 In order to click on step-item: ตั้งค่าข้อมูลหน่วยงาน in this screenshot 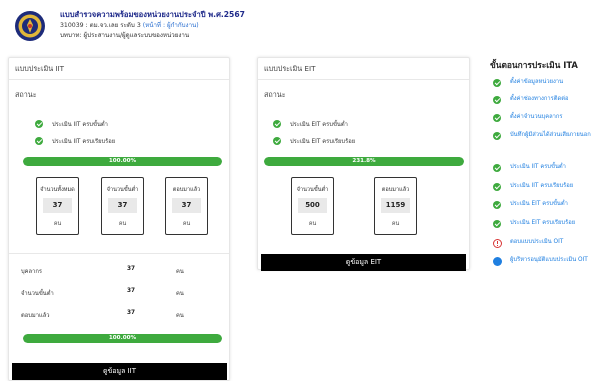, I will do `click(544, 82)`.